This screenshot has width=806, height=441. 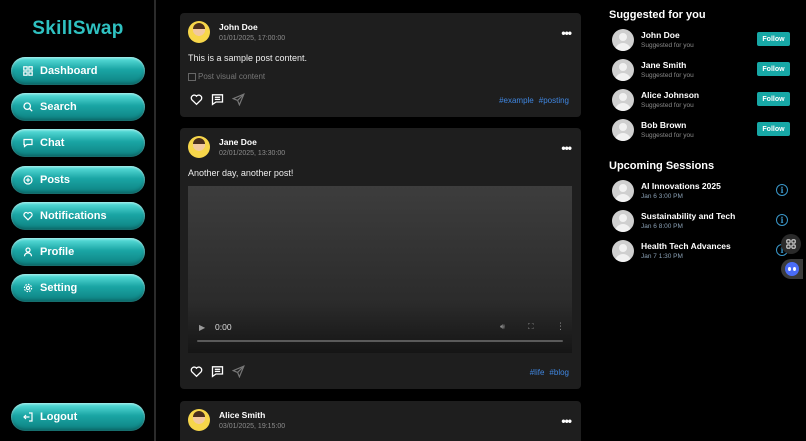 I want to click on suggested-user-name: Jane Smith, so click(x=663, y=65).